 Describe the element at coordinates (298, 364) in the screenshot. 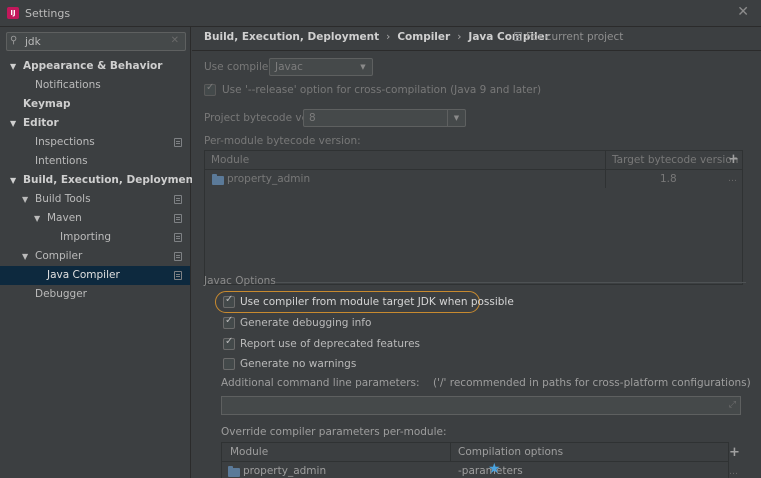

I see `no-warnings-label: Generate no warnings` at that location.